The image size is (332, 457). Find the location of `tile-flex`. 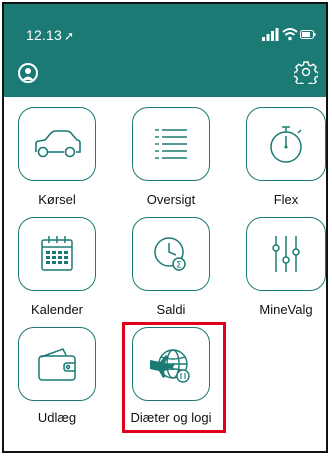

tile-flex is located at coordinates (286, 144).